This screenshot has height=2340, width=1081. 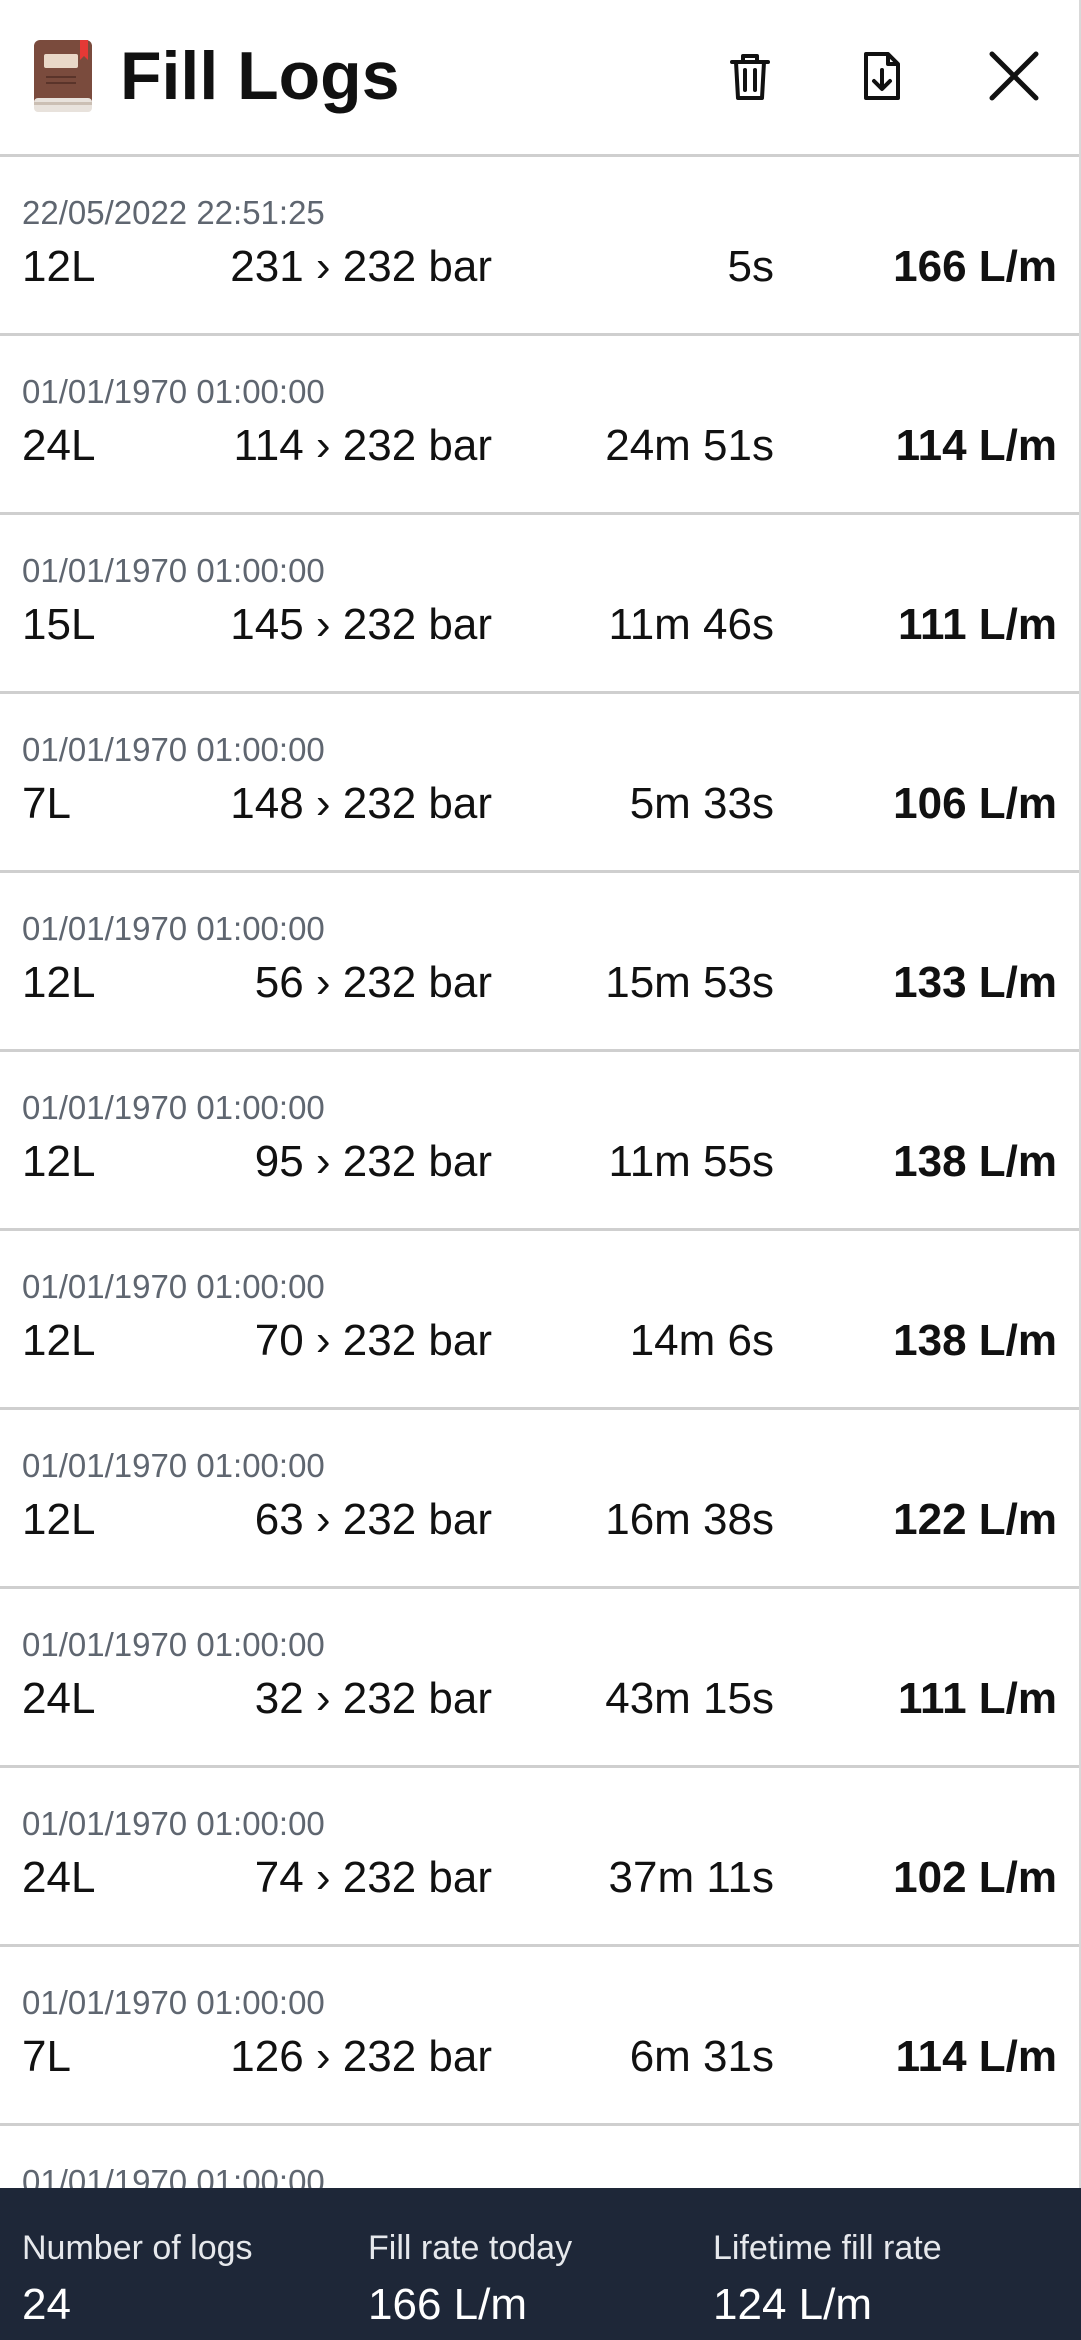 I want to click on book-icon, so click(x=63, y=76).